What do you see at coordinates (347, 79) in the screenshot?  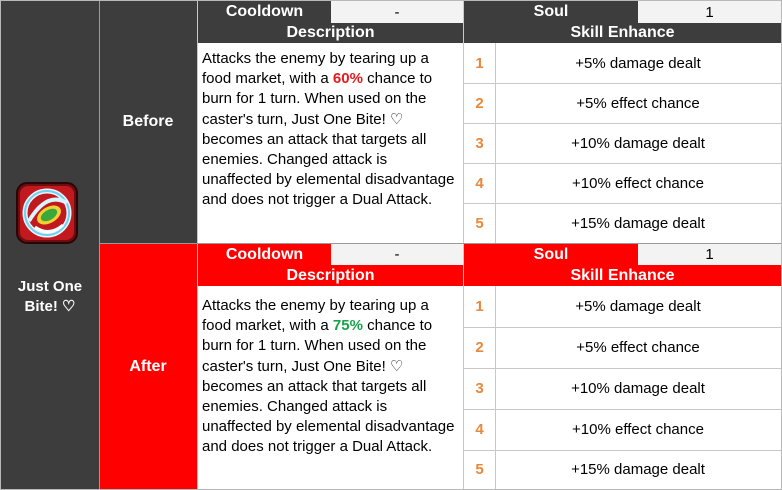 I see `chance-percent: 60%` at bounding box center [347, 79].